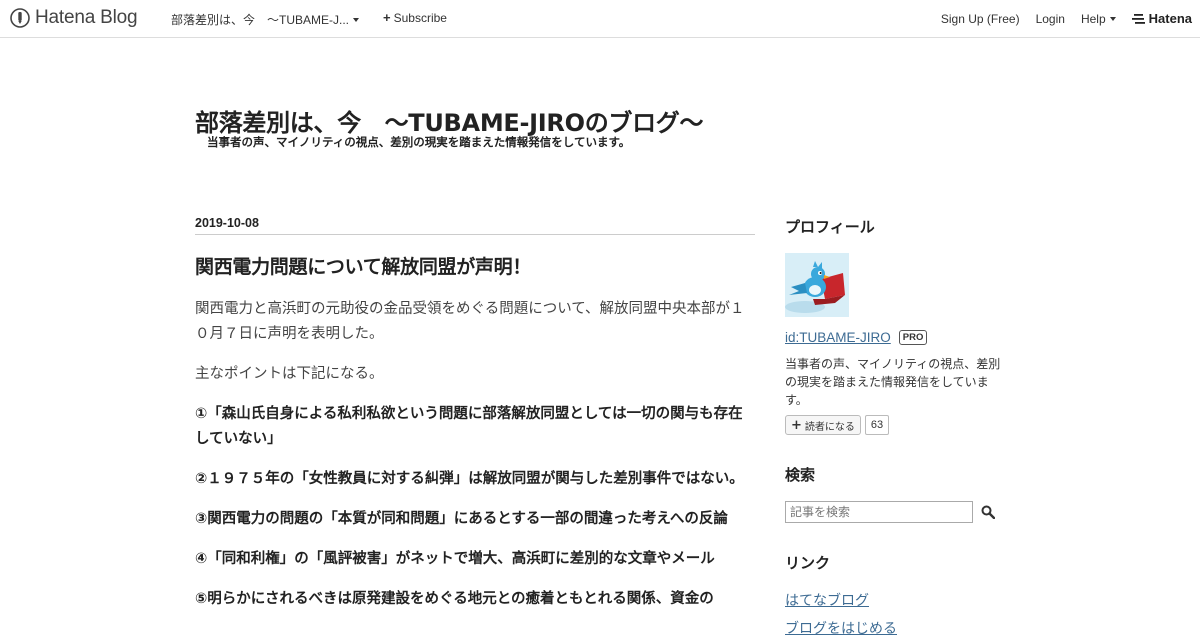 This screenshot has height=643, width=1200. I want to click on entry-point: ④「同和利権」の「風評被害」がネットで増大、高浜町に差別的な文章やメール, so click(455, 559).